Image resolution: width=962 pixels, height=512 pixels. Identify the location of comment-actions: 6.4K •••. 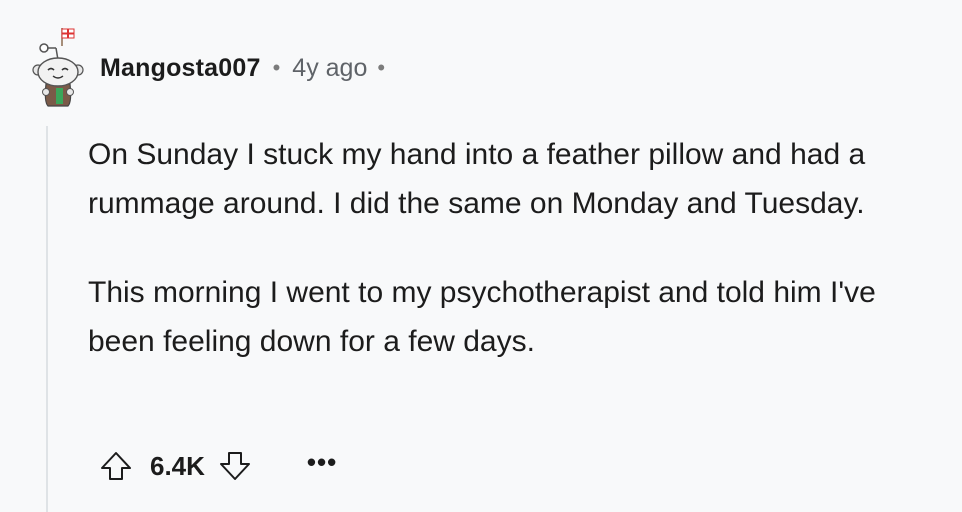
(216, 466).